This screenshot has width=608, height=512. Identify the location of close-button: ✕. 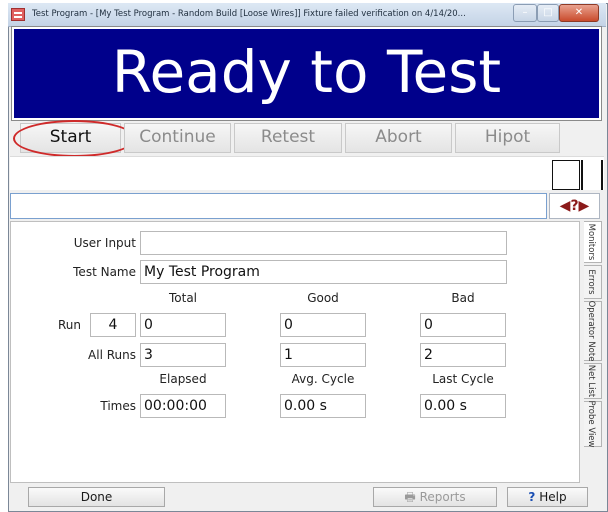
(579, 13).